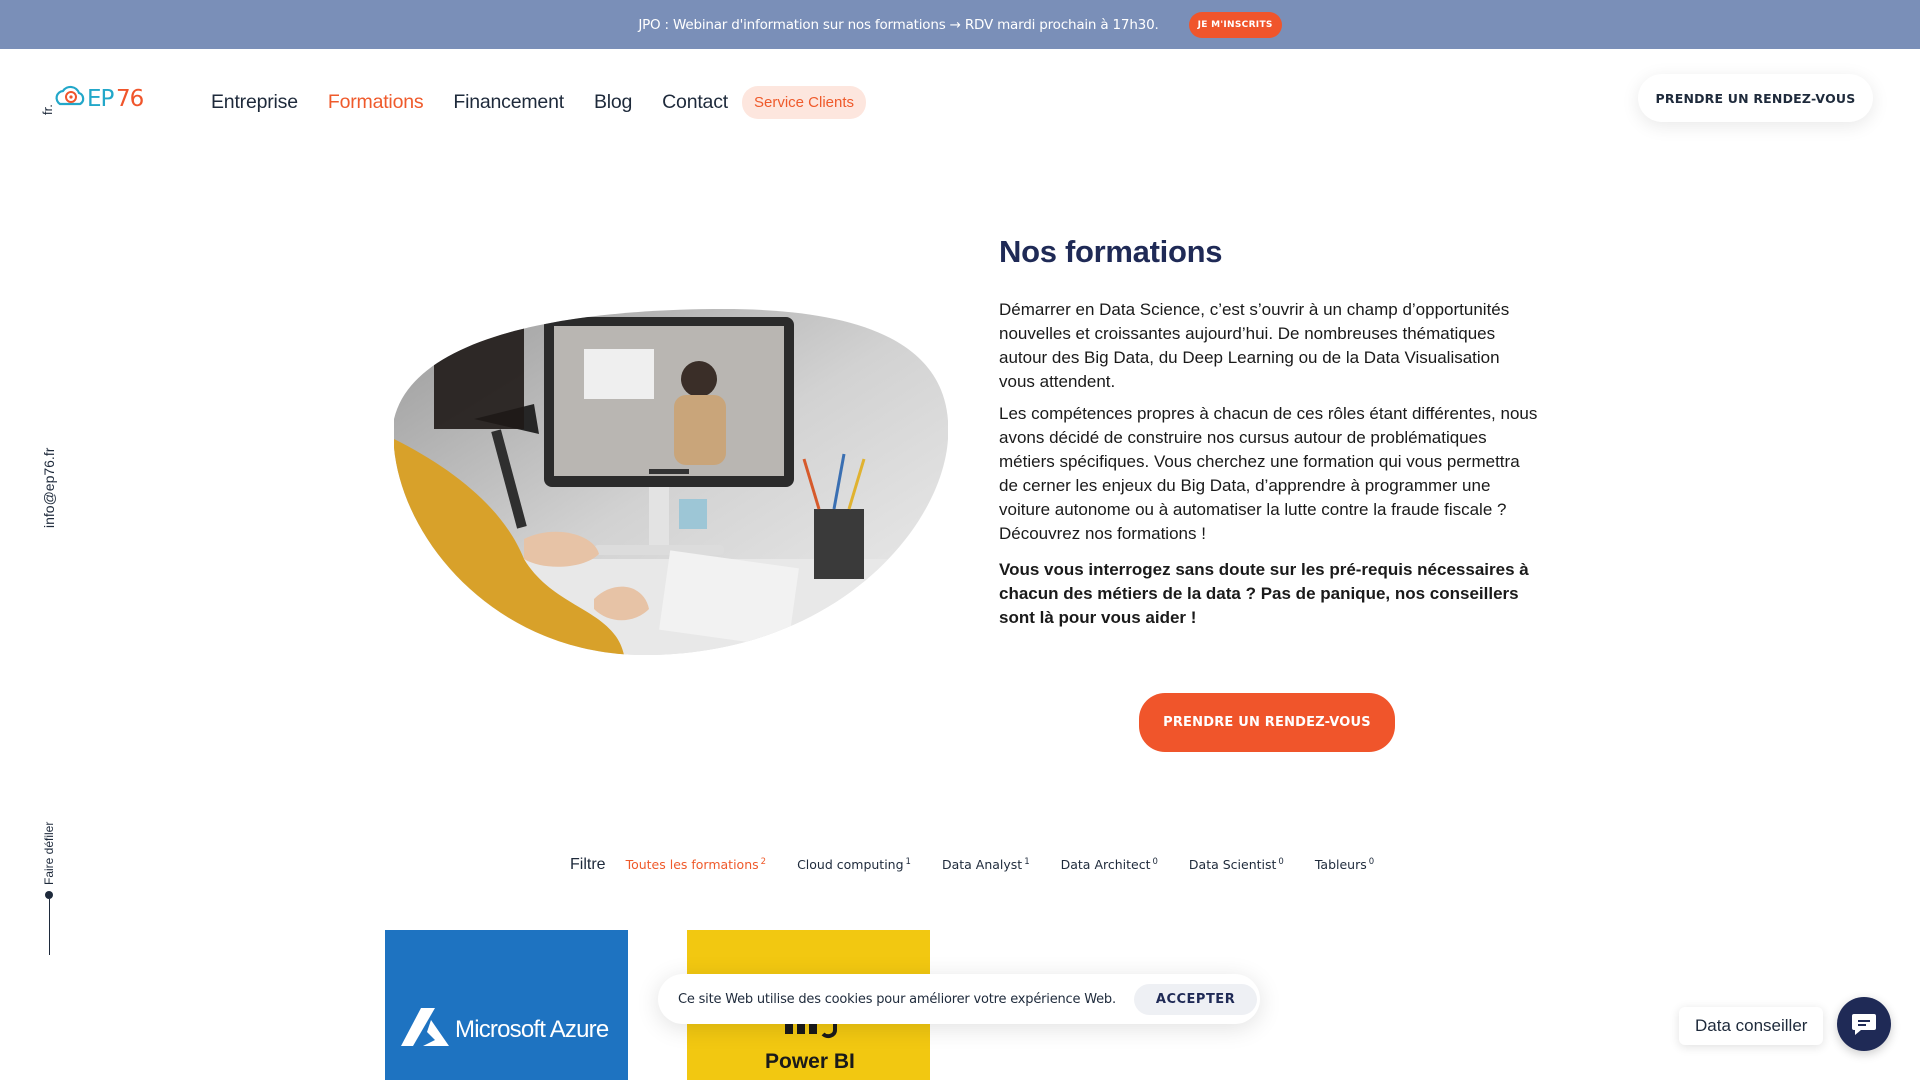 The width and height of the screenshot is (1920, 1080). What do you see at coordinates (1281, 861) in the screenshot?
I see `filter-scientist-count: 0` at bounding box center [1281, 861].